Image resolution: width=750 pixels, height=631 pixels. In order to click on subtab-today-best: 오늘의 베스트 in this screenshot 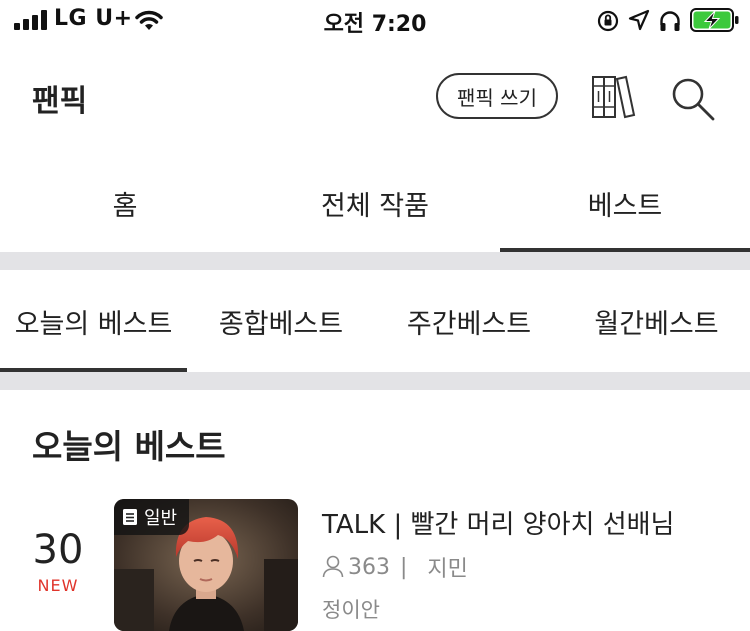, I will do `click(93, 321)`.